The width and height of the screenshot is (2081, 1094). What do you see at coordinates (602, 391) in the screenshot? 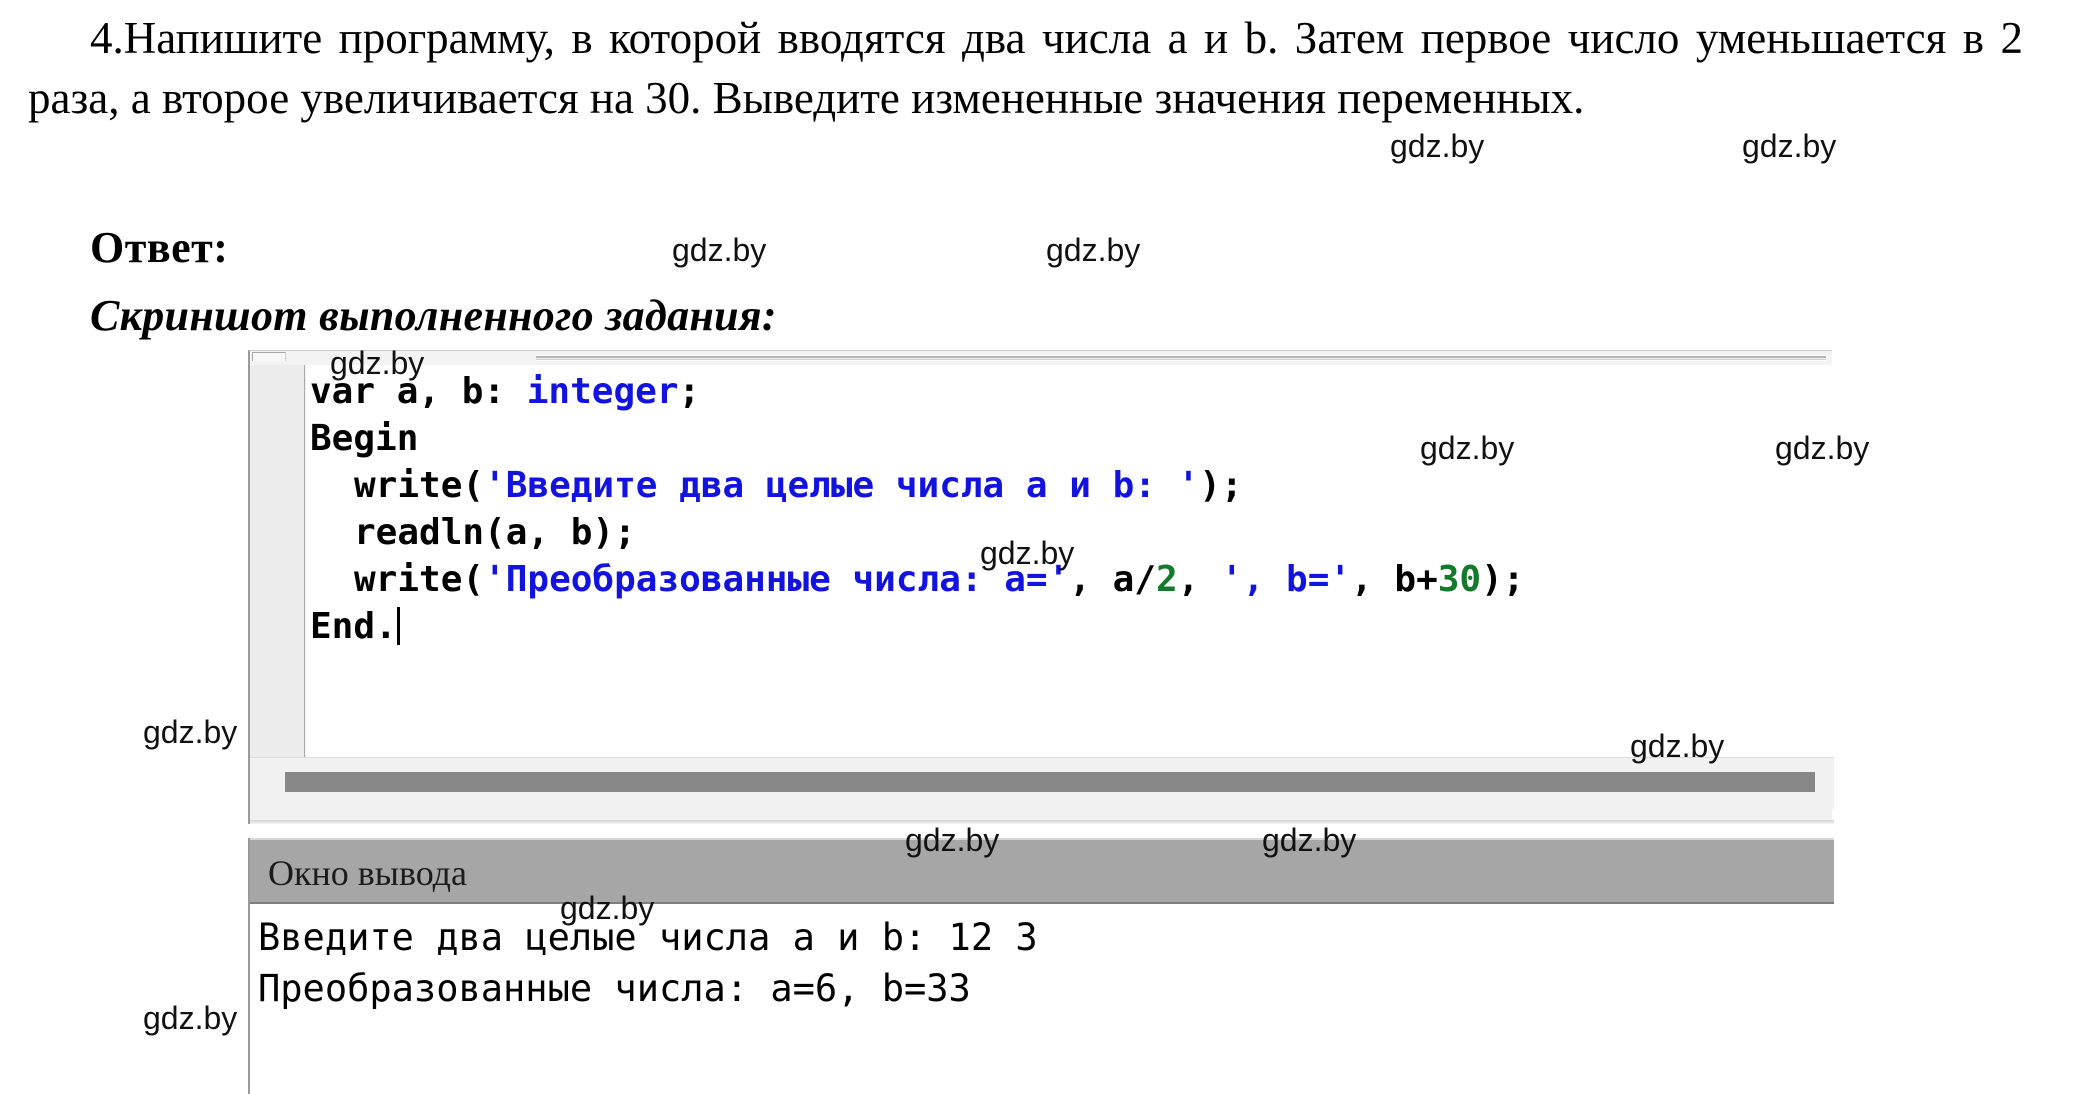
I see `code-token-type: integer` at bounding box center [602, 391].